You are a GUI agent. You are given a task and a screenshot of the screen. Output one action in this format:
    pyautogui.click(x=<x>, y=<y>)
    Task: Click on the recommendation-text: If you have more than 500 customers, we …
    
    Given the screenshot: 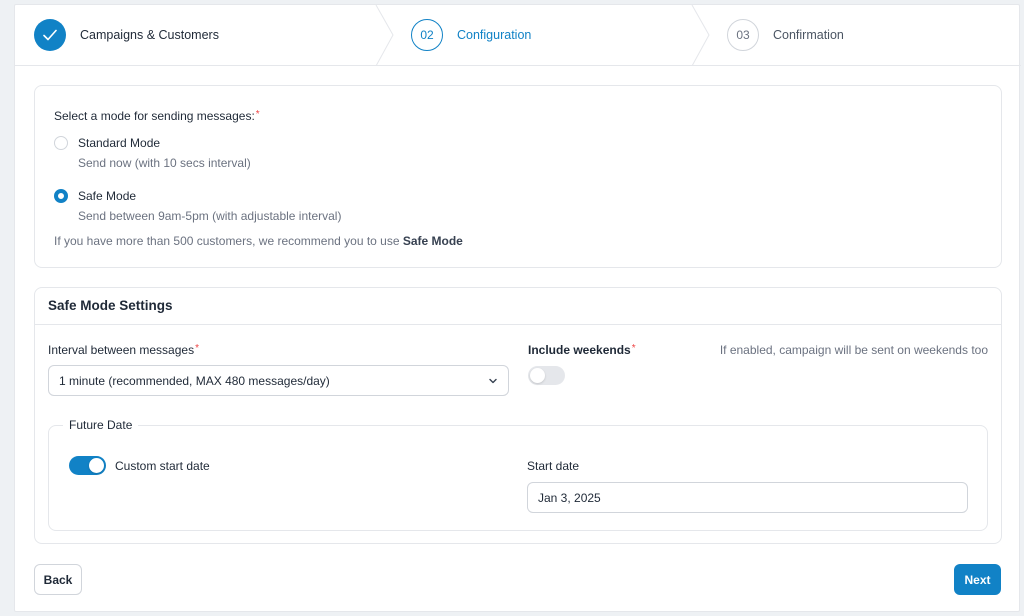 What is the action you would take?
    pyautogui.click(x=258, y=241)
    